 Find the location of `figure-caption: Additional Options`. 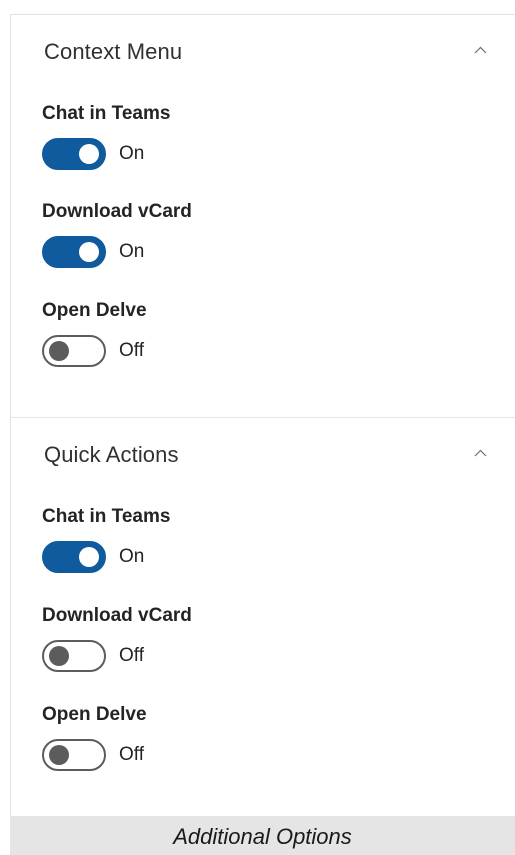

figure-caption: Additional Options is located at coordinates (262, 836).